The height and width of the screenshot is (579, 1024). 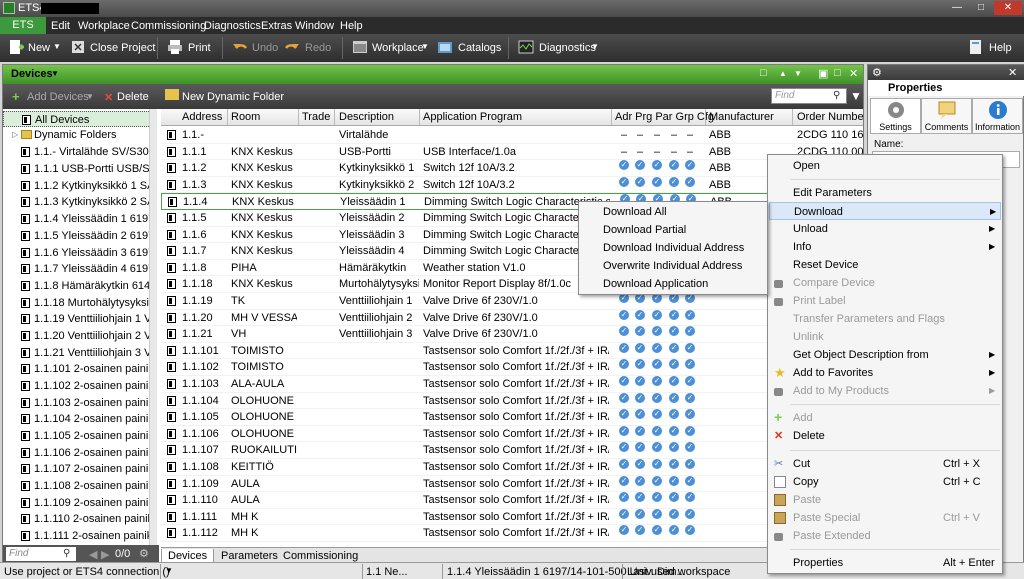 What do you see at coordinates (741, 117) in the screenshot?
I see `col-manufacturer: Manufacturer` at bounding box center [741, 117].